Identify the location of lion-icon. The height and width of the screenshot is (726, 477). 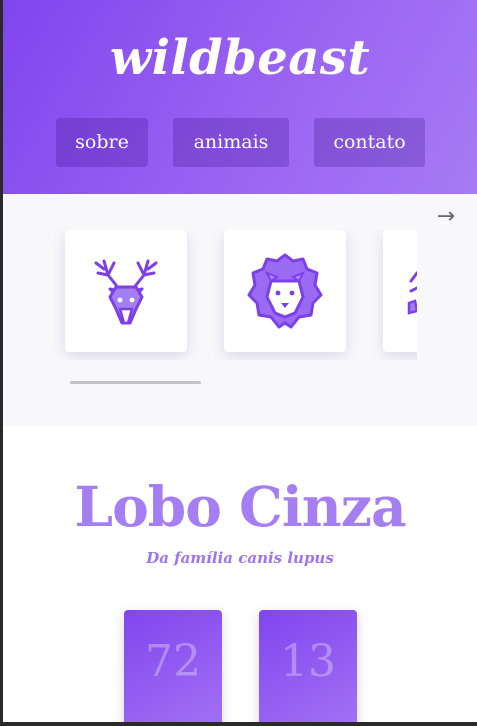
(285, 291).